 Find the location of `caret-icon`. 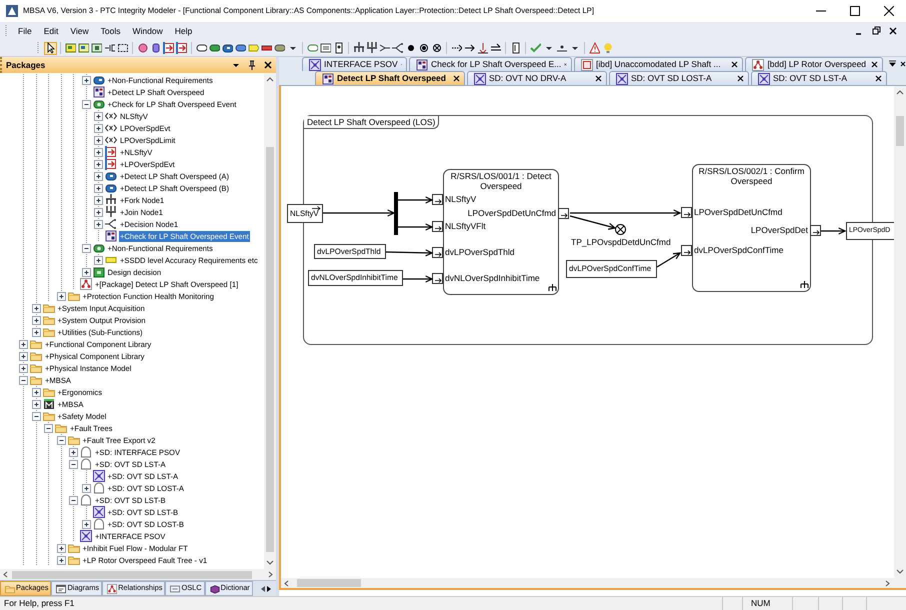

caret-icon is located at coordinates (236, 65).